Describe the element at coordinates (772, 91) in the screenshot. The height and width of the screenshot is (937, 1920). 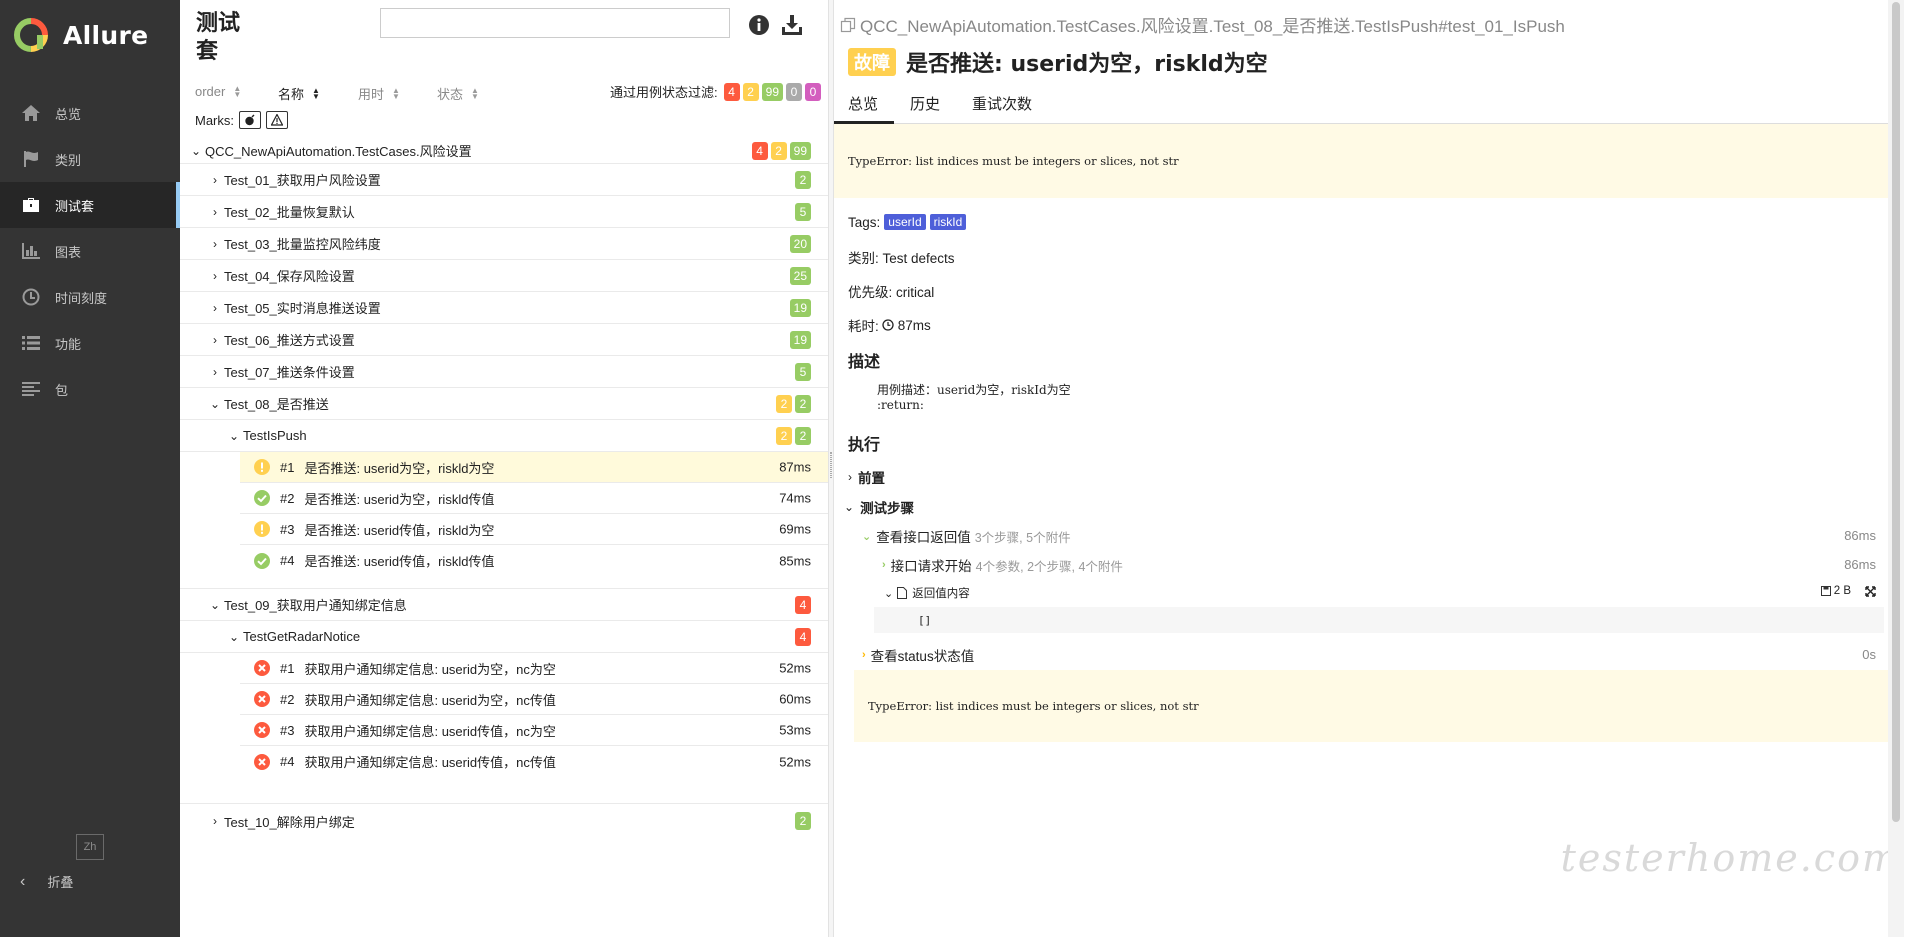
I see `filter-passed-toggle: 99` at that location.